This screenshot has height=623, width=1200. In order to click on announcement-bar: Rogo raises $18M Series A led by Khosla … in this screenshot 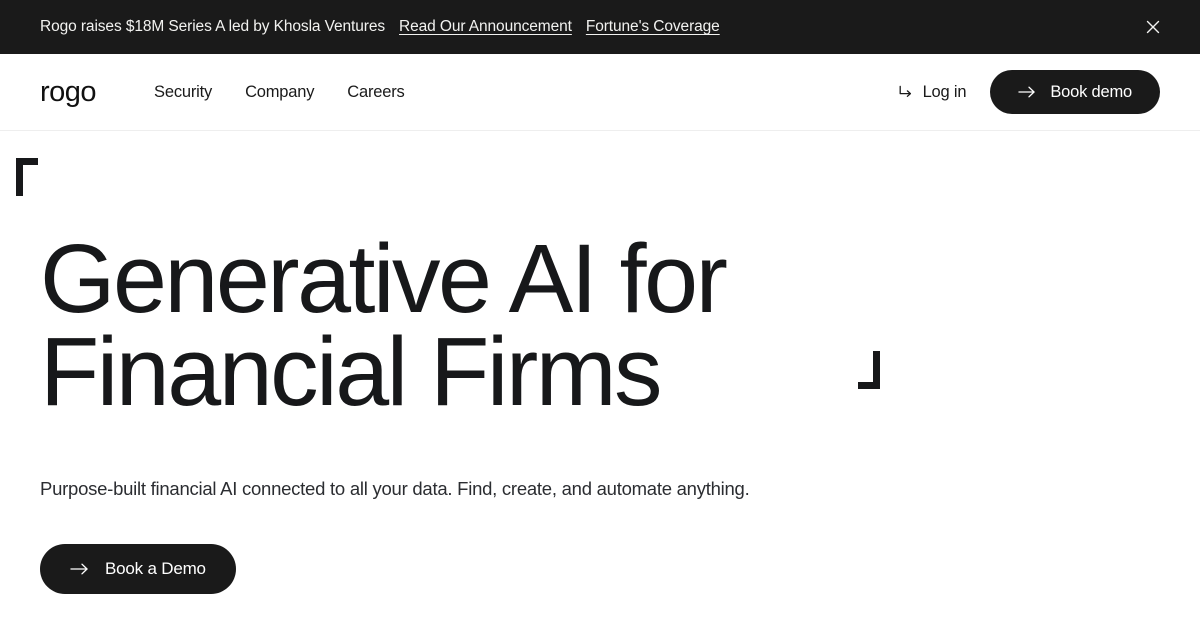, I will do `click(600, 27)`.